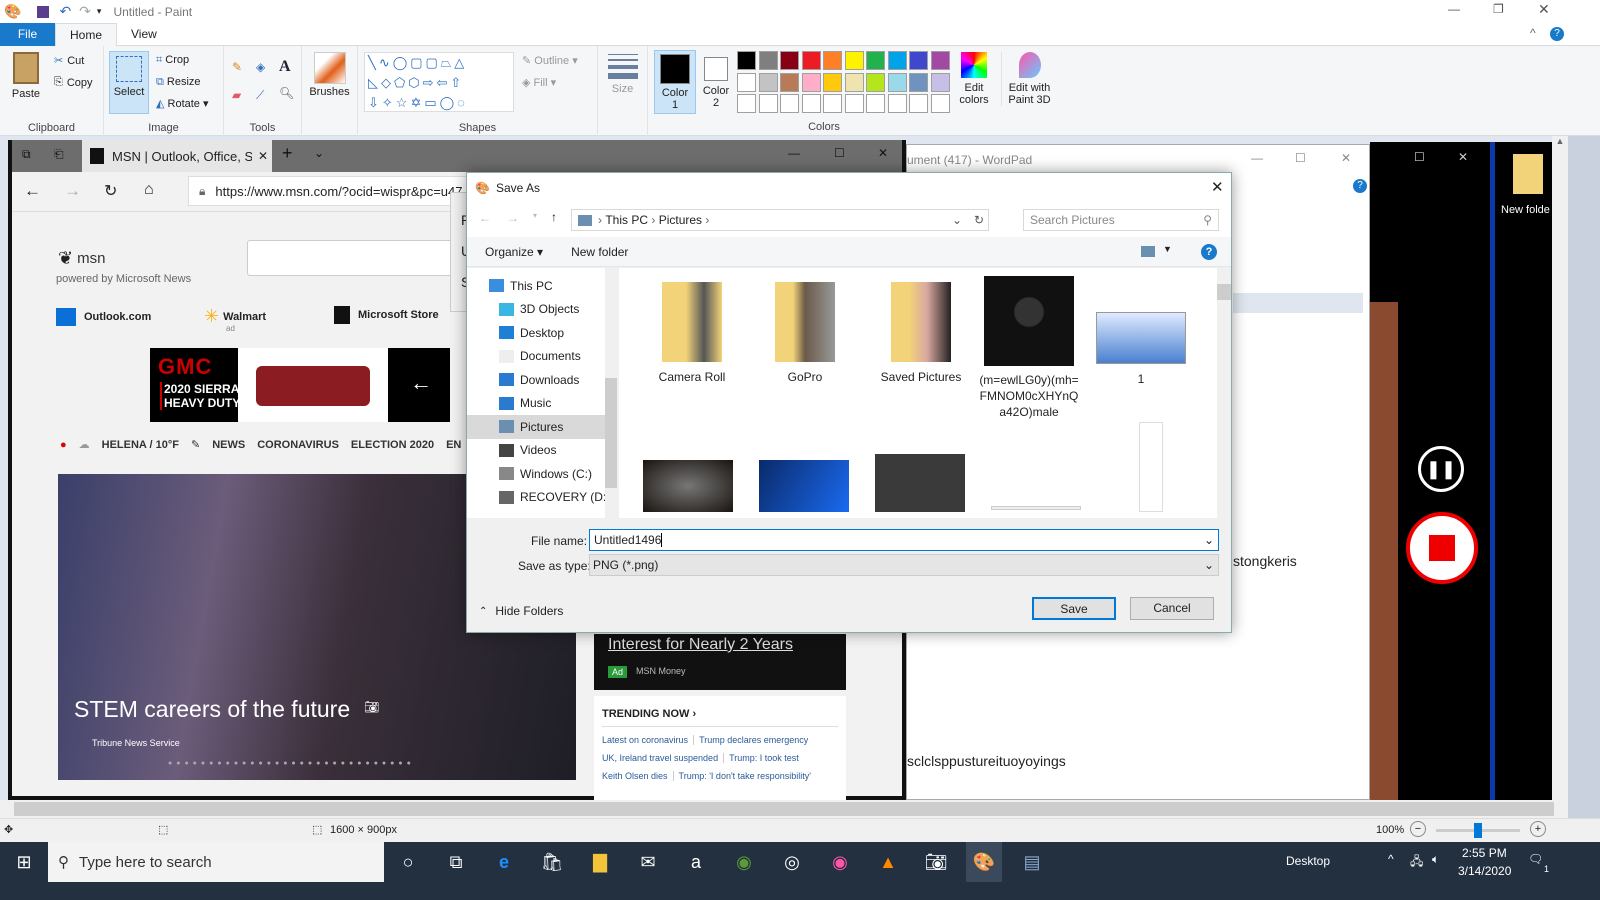 This screenshot has height=900, width=1600. Describe the element at coordinates (172, 60) in the screenshot. I see `crop-button: ⌗ Crop` at that location.